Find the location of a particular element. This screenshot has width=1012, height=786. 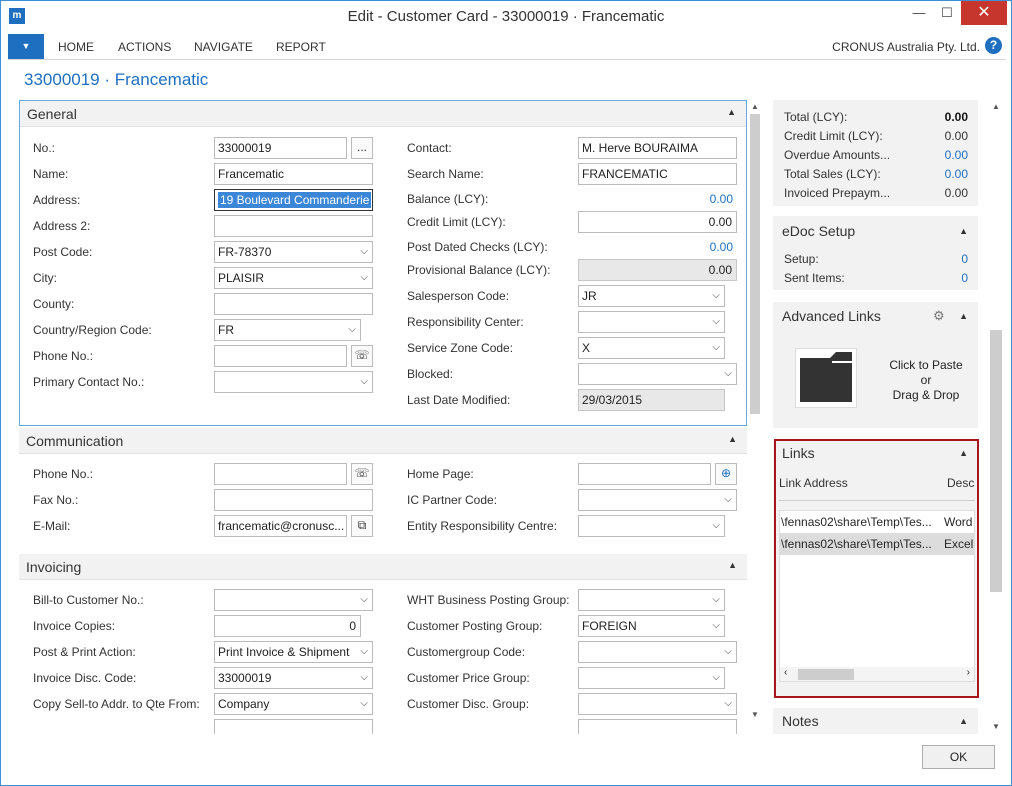

close-button: ✕ is located at coordinates (984, 13).